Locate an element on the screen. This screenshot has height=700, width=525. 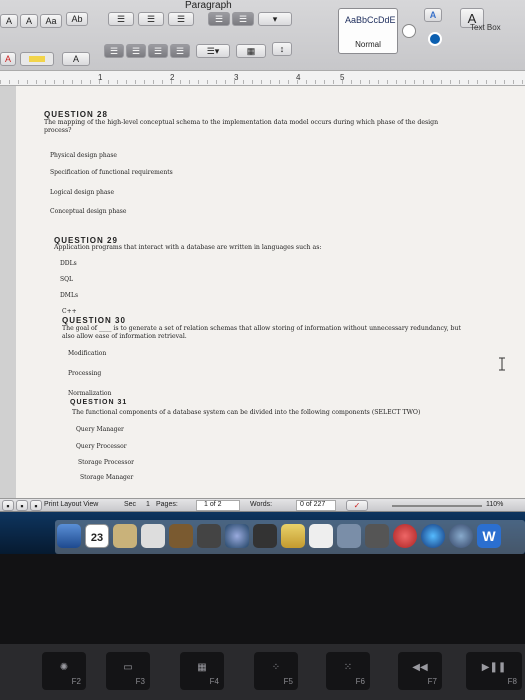
increase-indent-icon: ☰ is located at coordinates (243, 19).